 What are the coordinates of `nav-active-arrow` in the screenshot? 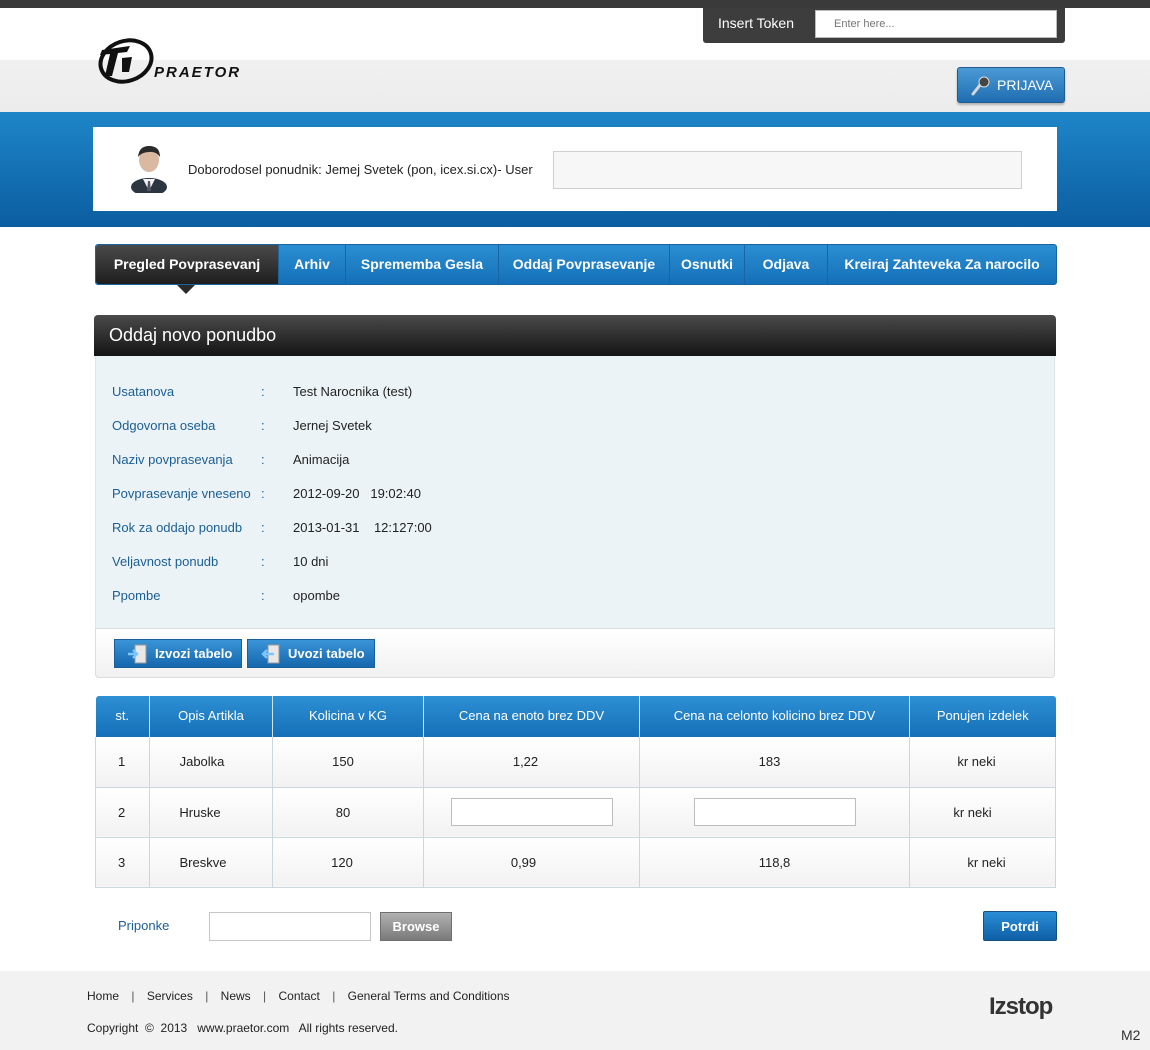 It's located at (186, 289).